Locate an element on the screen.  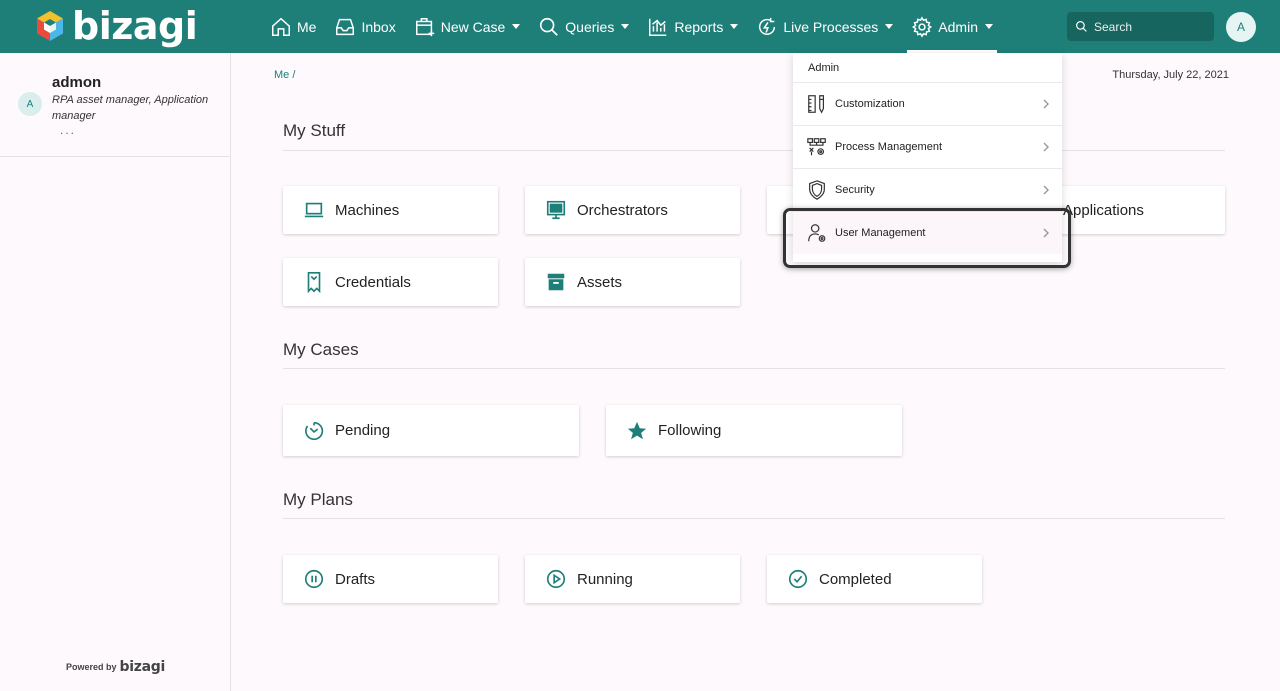
nav-new-case-label: New Case is located at coordinates (473, 26).